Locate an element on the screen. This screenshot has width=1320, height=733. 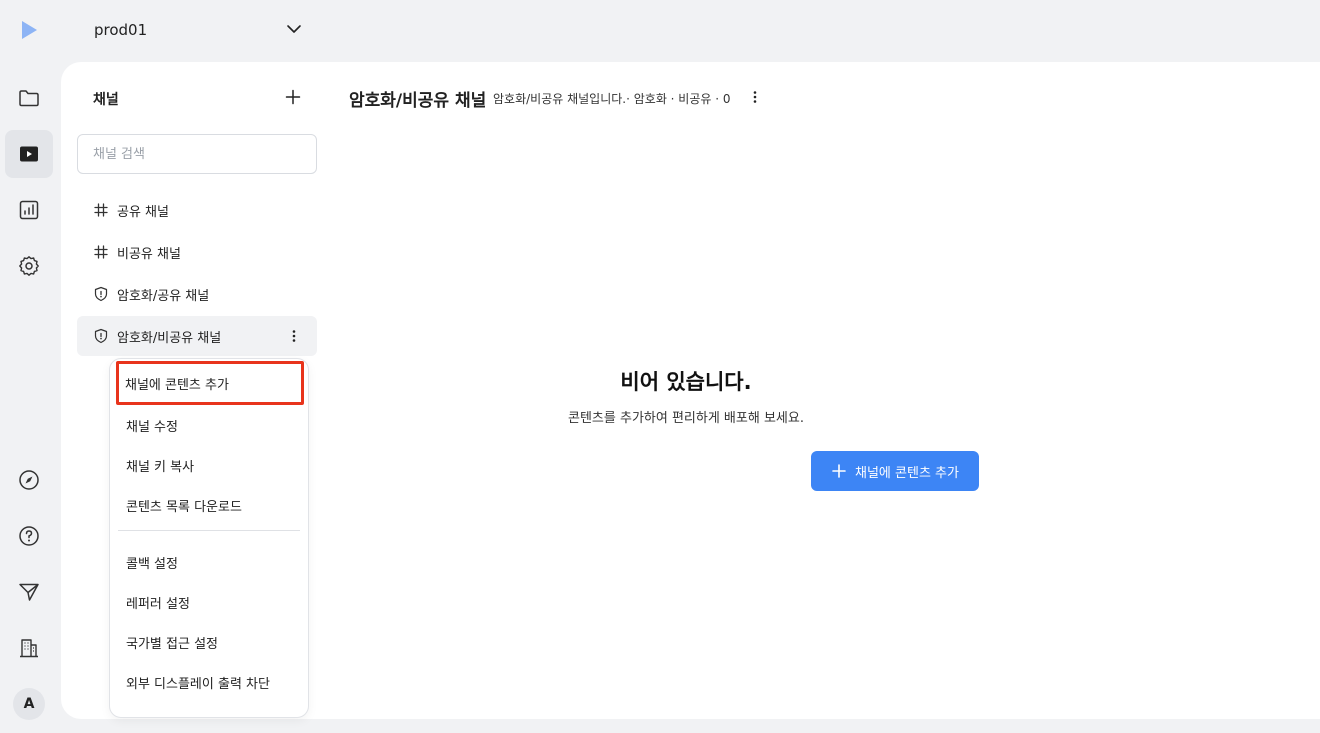
menu-item-edit-channel: 채널 수정 is located at coordinates (210, 425).